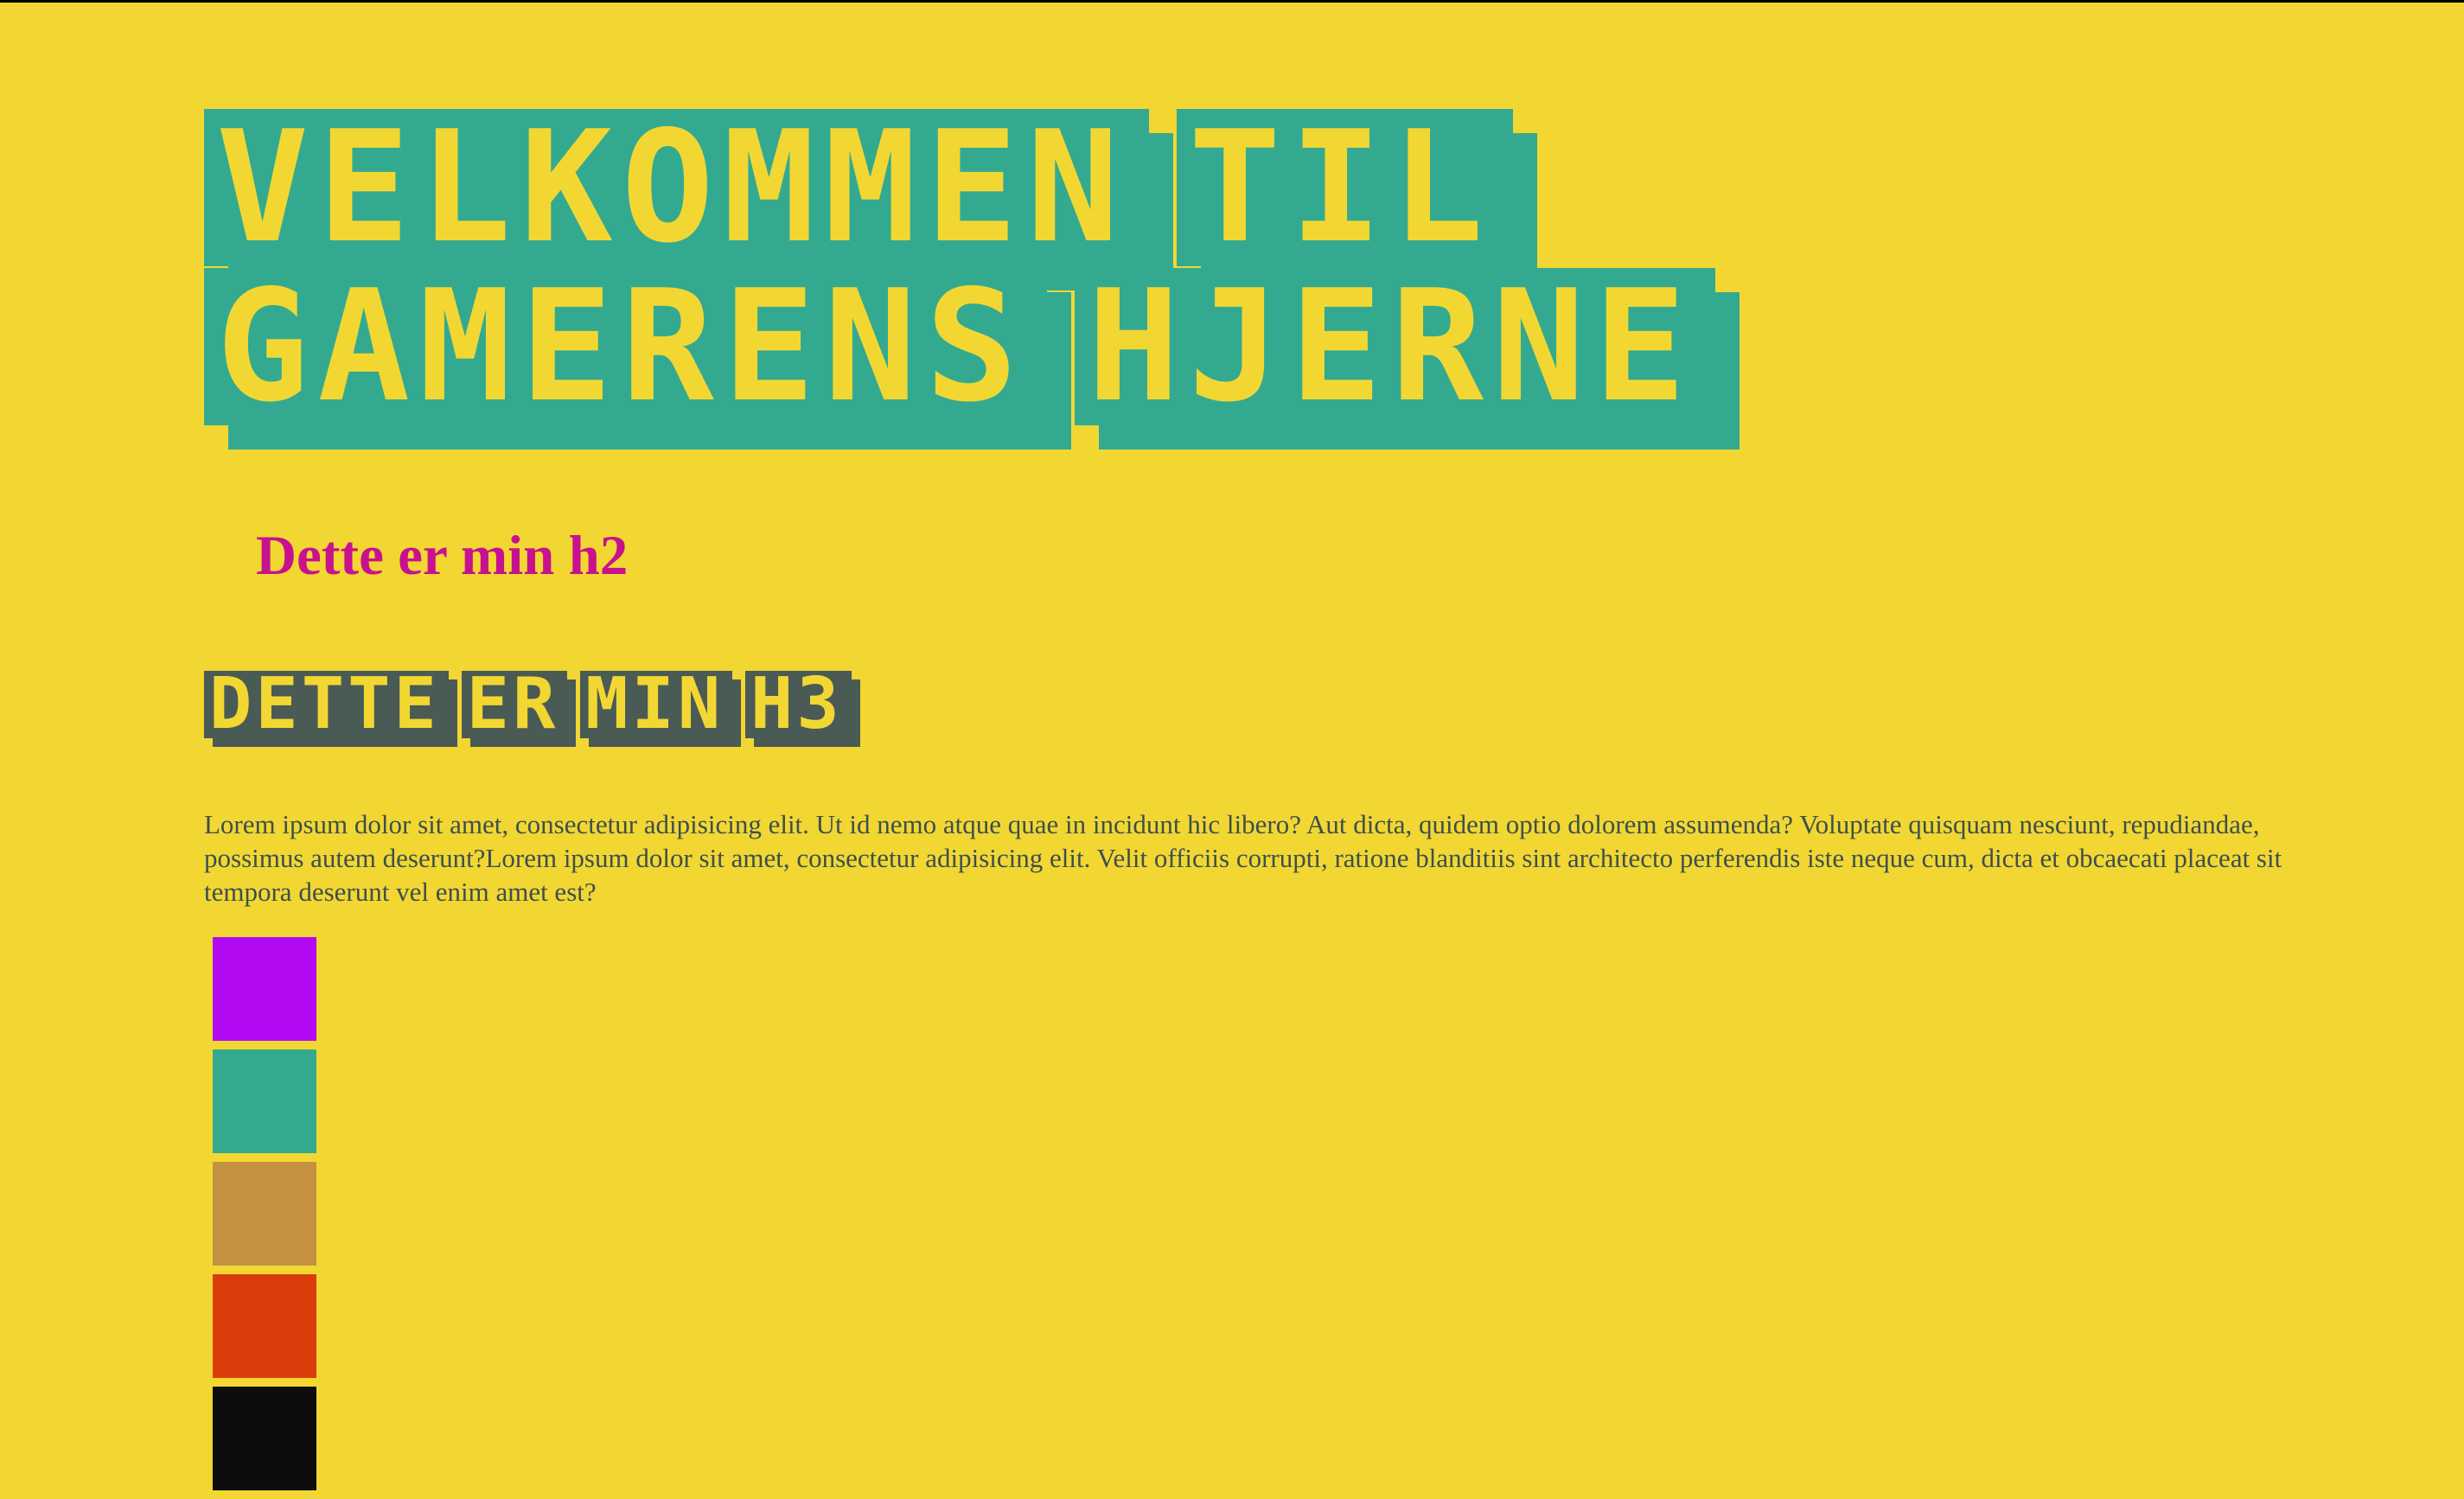  I want to click on h3-word: min, so click(656, 704).